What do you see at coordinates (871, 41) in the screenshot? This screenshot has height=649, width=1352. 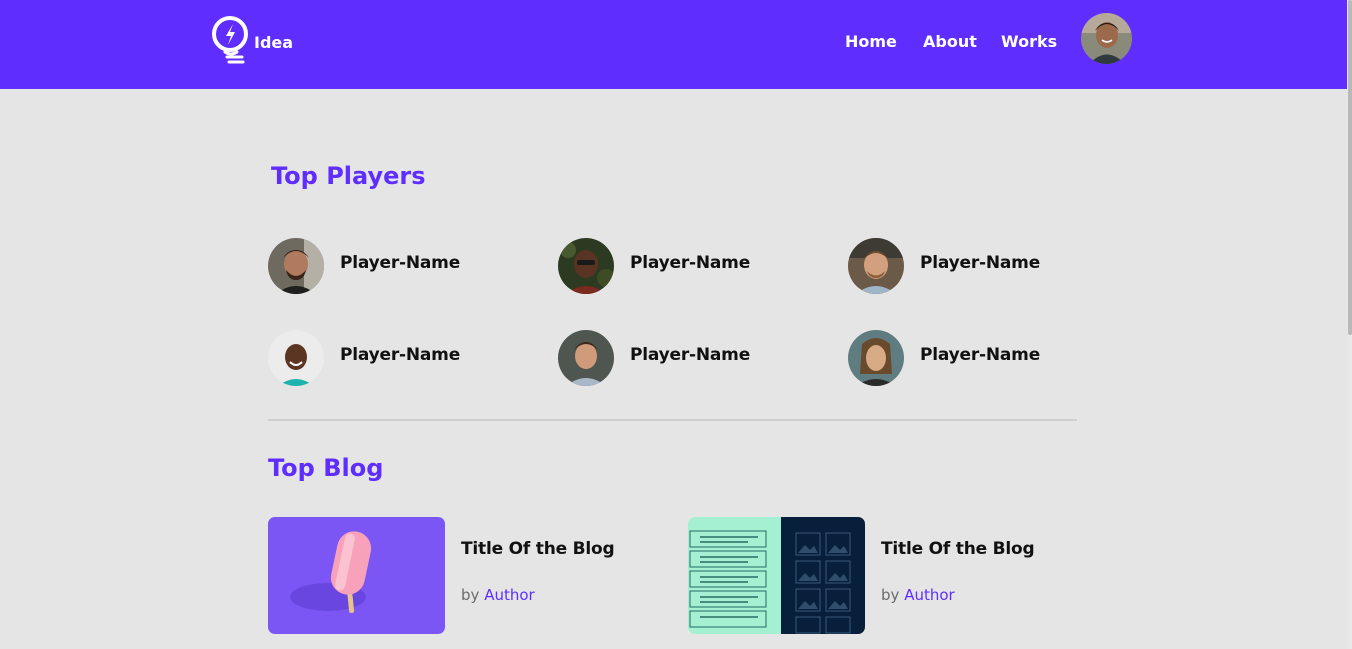 I see `nav-home-link: Home` at bounding box center [871, 41].